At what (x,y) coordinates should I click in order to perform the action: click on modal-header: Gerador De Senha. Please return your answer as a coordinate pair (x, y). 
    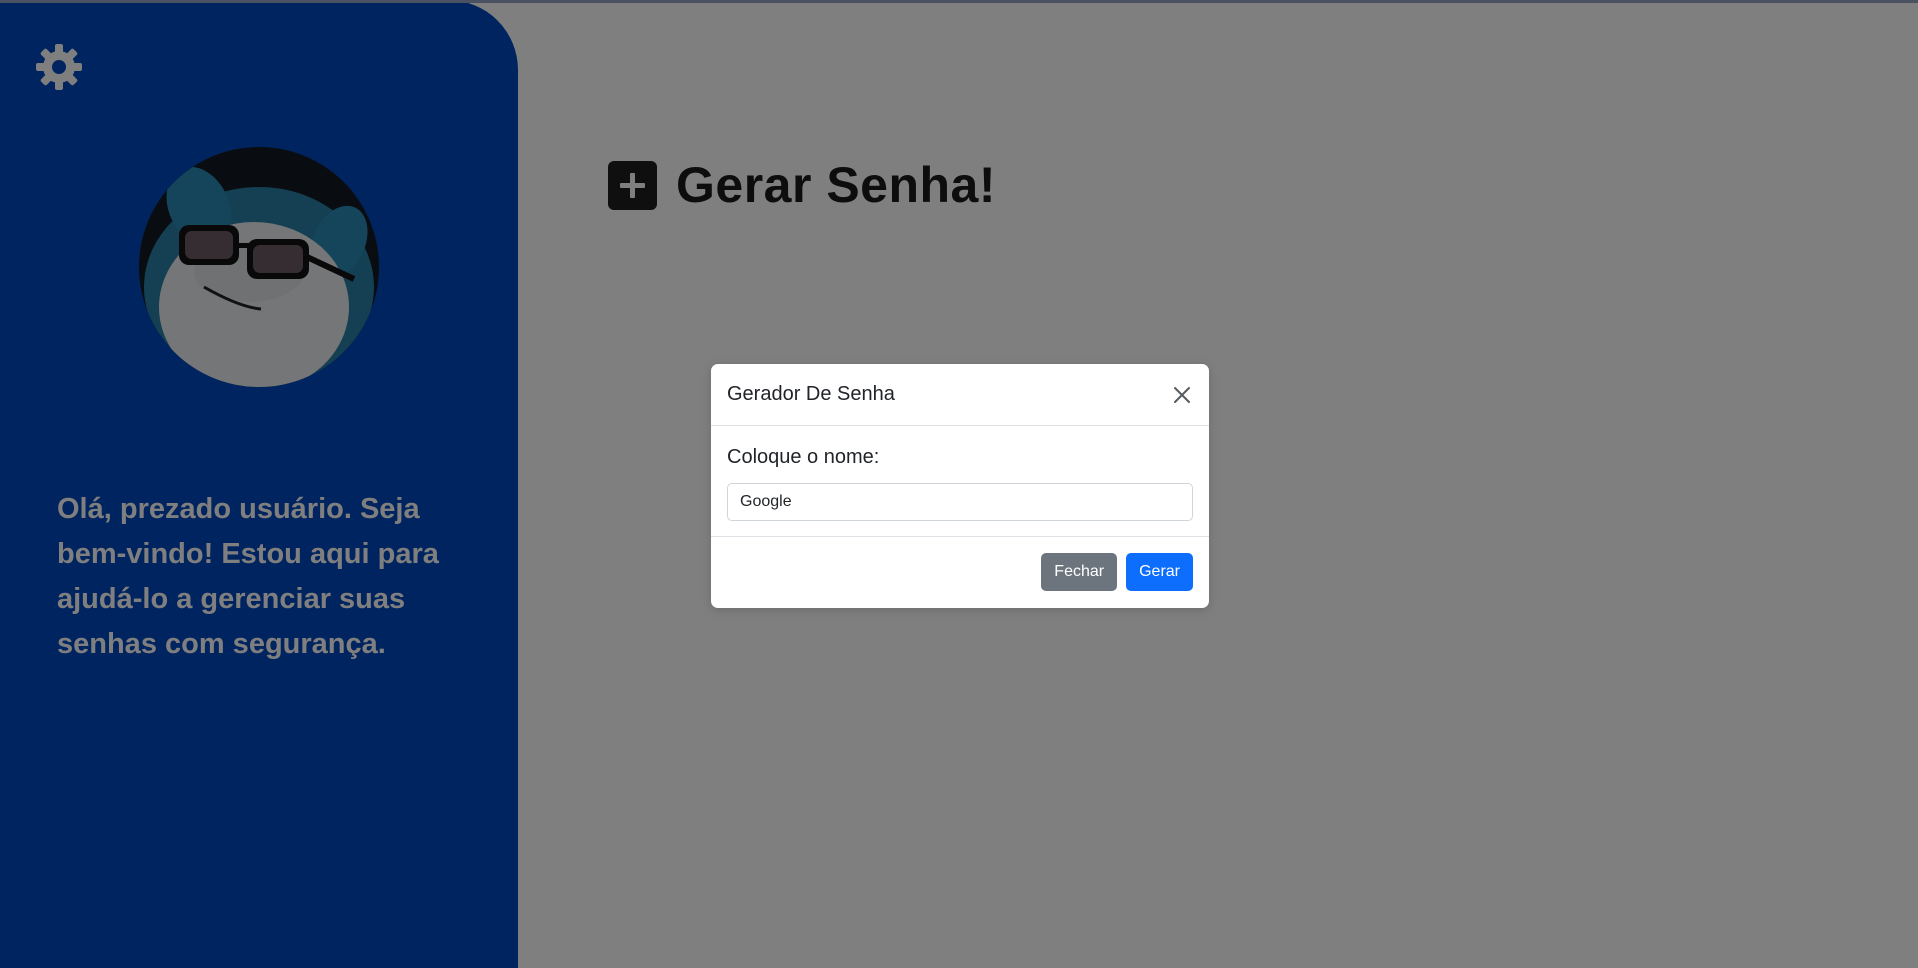
    Looking at the image, I should click on (960, 395).